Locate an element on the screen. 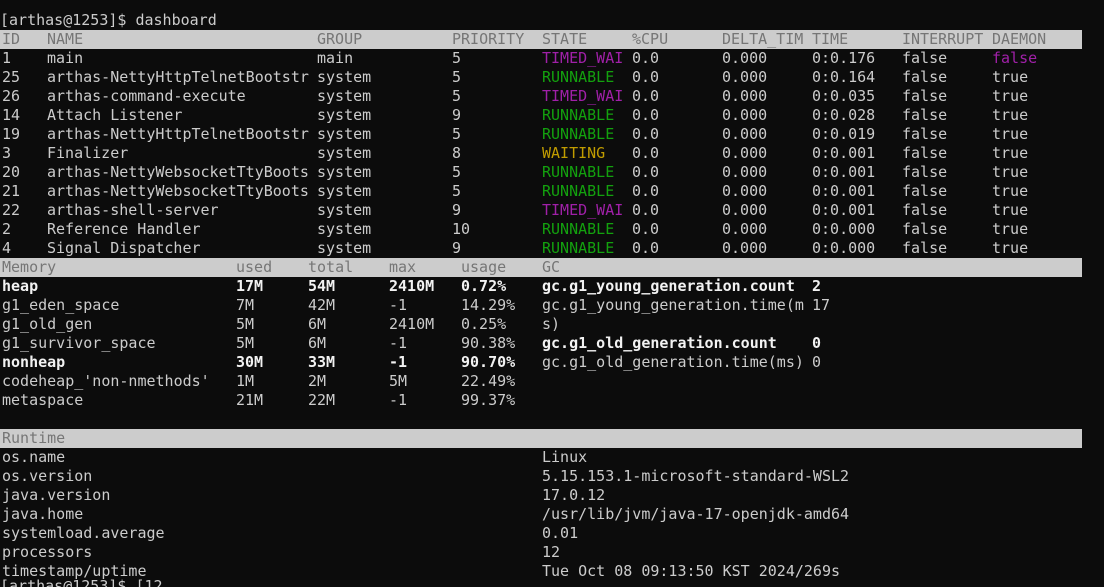  runtime-key-cell: processors is located at coordinates (47, 552).